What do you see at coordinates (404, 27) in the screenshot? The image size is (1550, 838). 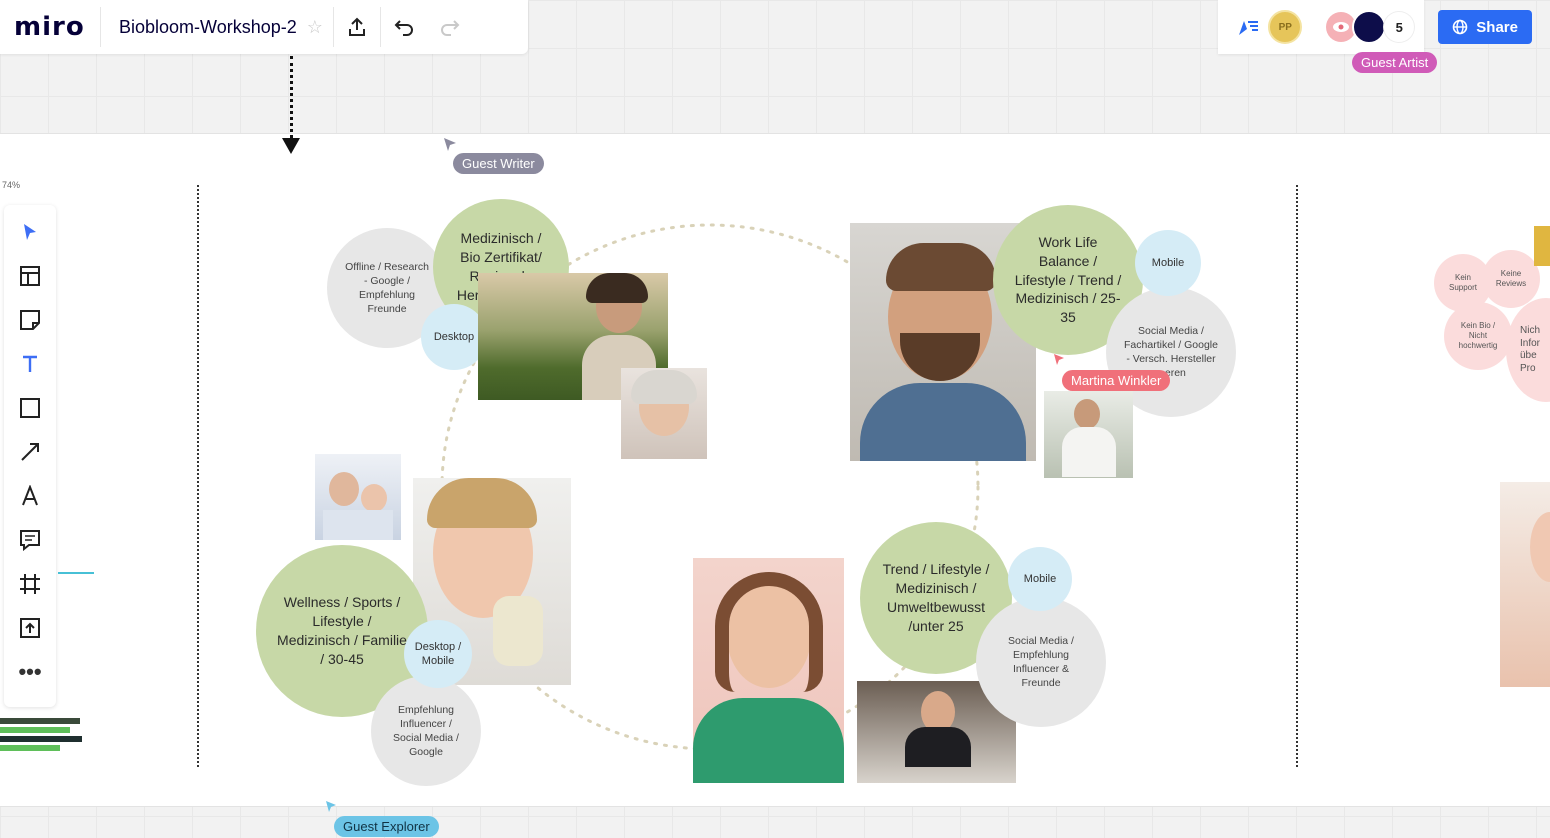 I see `undo-icon` at bounding box center [404, 27].